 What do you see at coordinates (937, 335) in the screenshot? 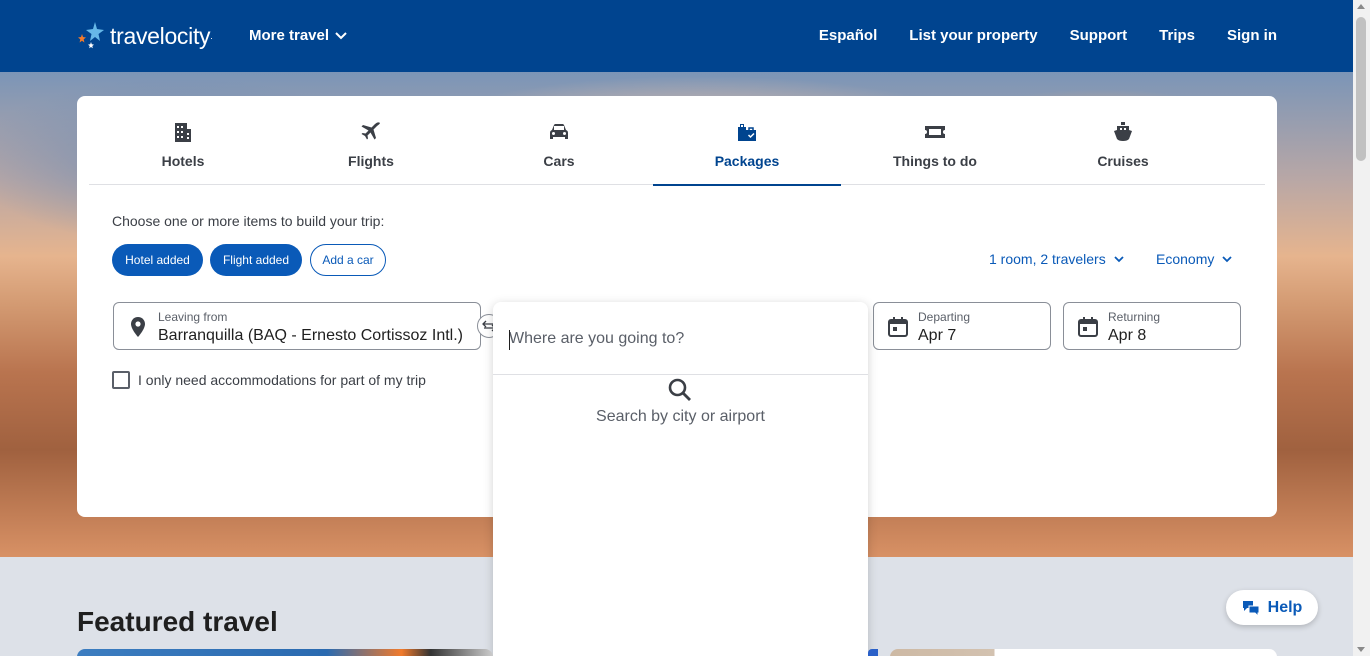
I see `departing-value: Apr 7` at bounding box center [937, 335].